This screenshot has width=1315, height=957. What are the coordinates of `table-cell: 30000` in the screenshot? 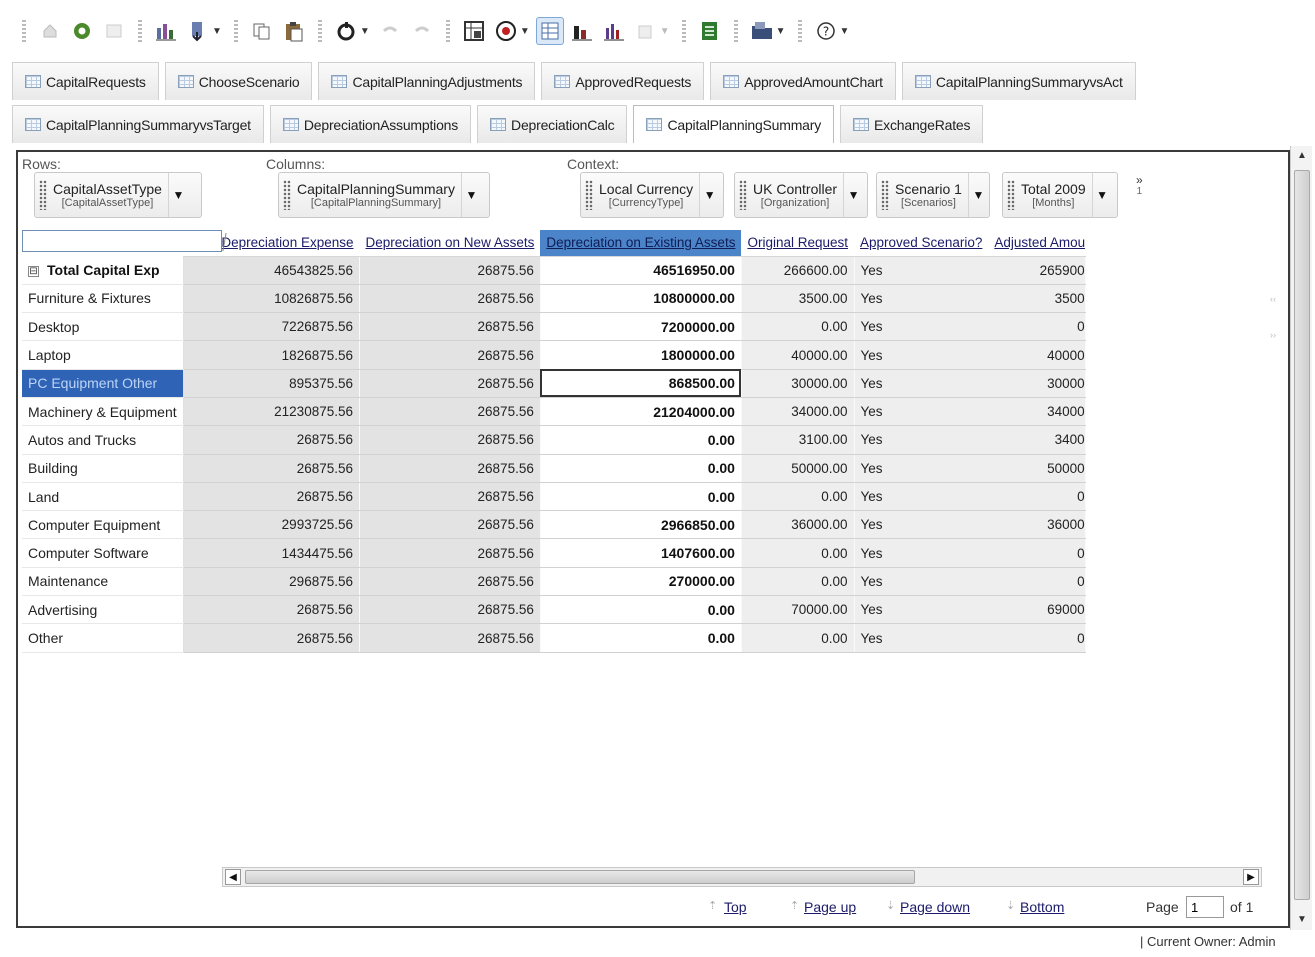 It's located at (1037, 383).